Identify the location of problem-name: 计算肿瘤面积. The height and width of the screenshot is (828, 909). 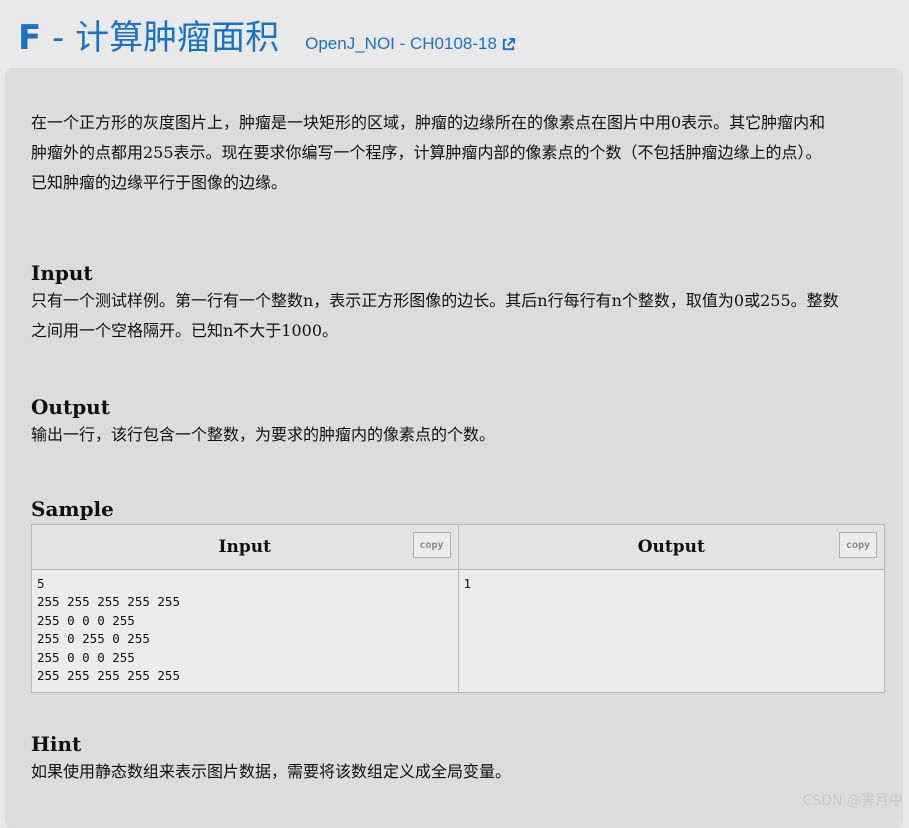
(177, 38).